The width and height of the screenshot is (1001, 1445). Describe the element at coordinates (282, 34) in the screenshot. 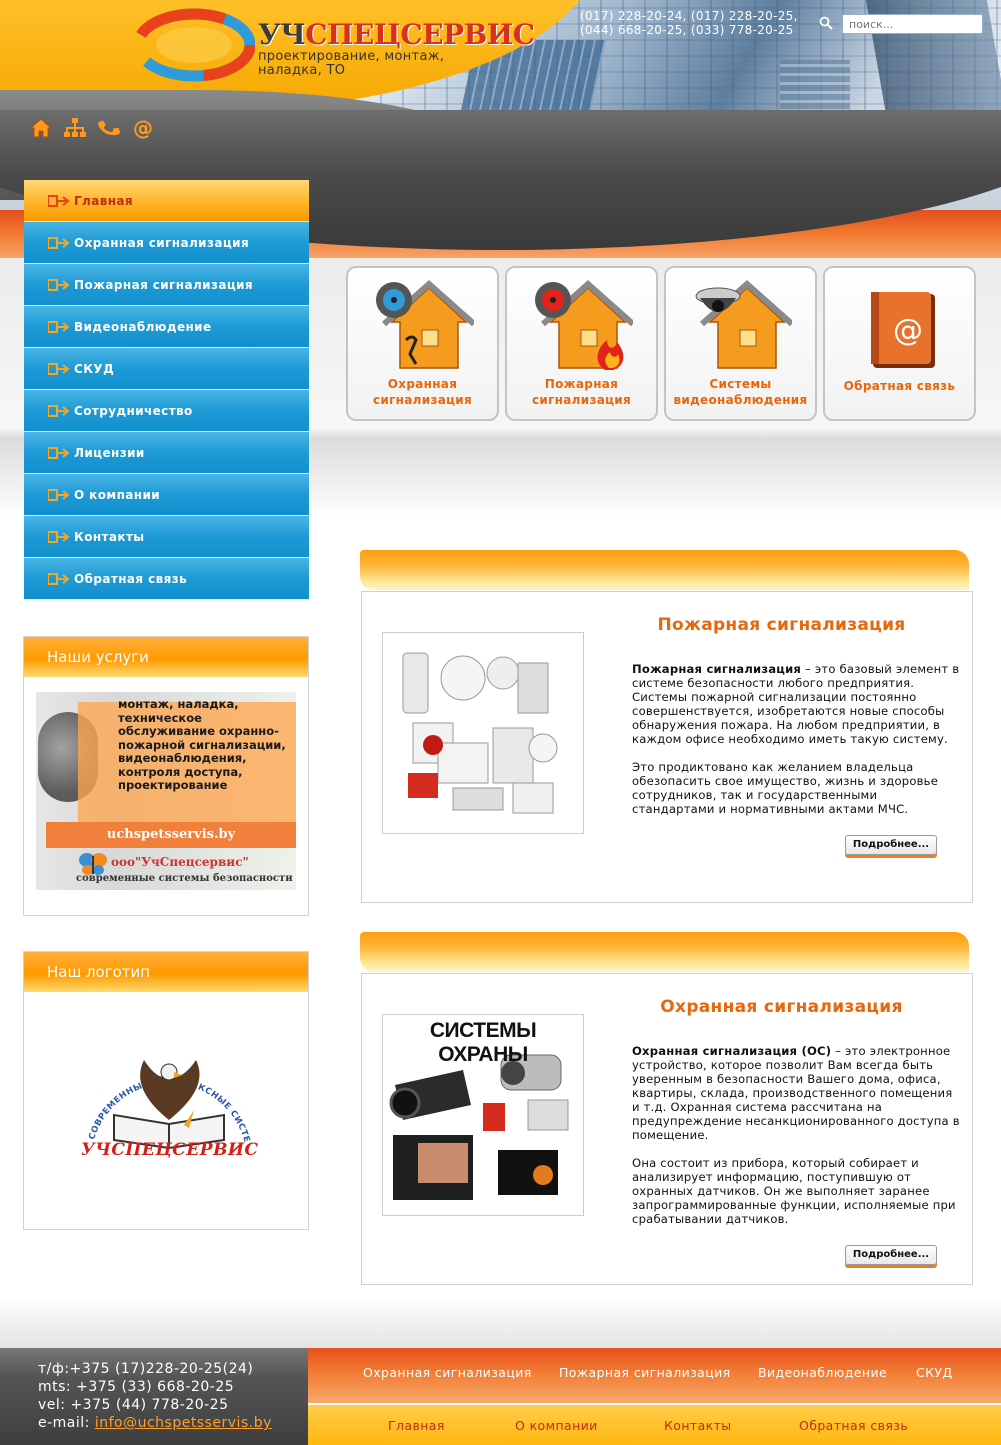

I see `logo-word-dark: УЧ` at that location.